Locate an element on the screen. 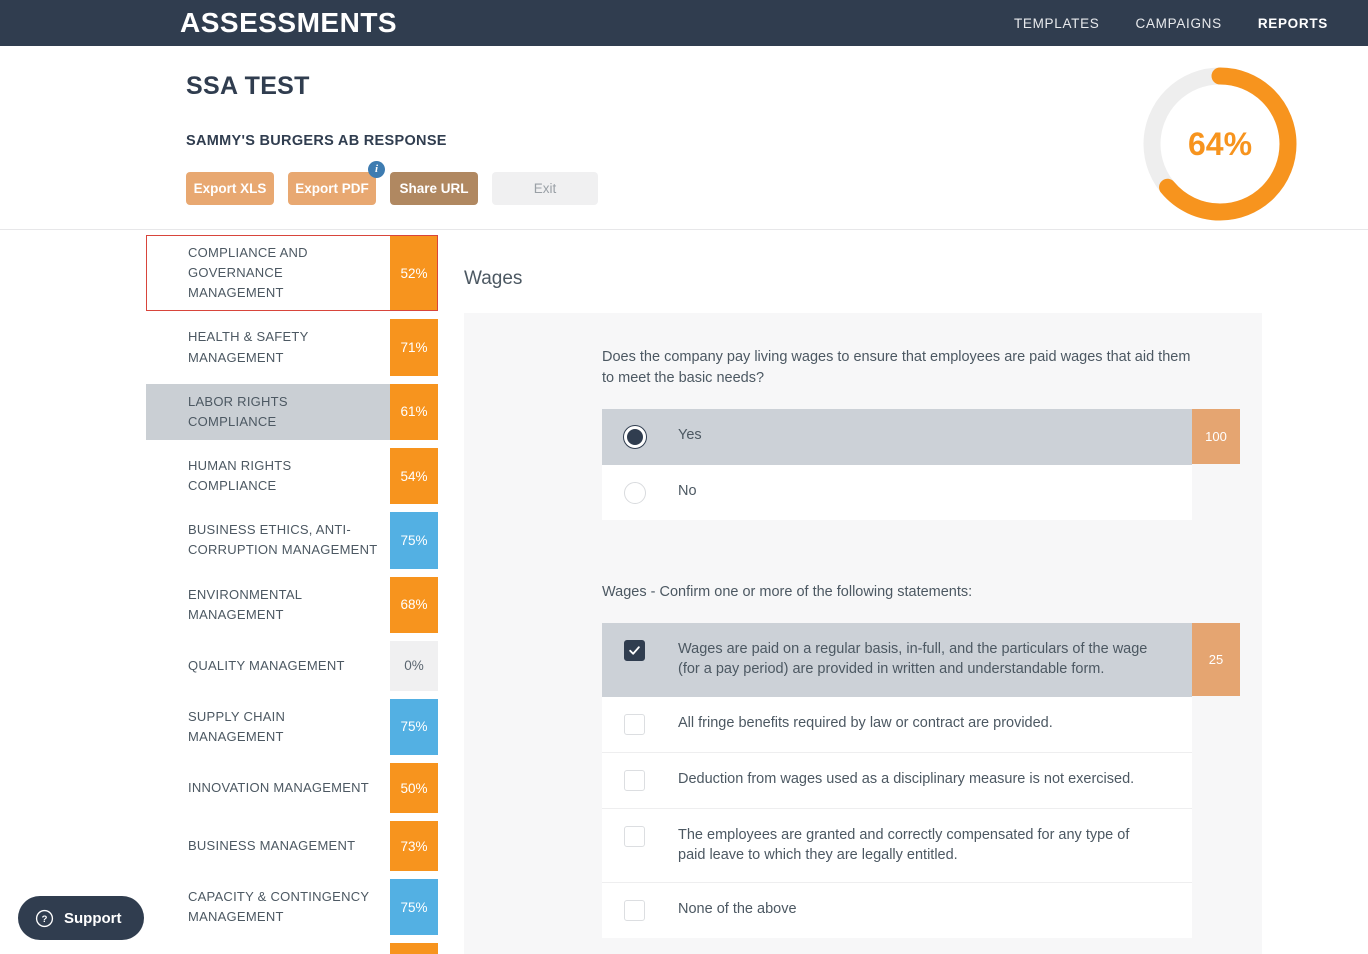  support-label: Support is located at coordinates (93, 918).